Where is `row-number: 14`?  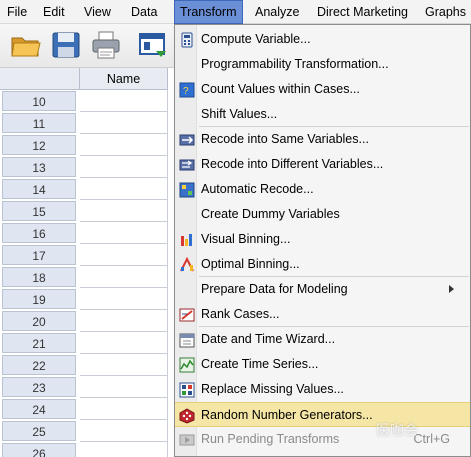
row-number: 14 is located at coordinates (39, 189).